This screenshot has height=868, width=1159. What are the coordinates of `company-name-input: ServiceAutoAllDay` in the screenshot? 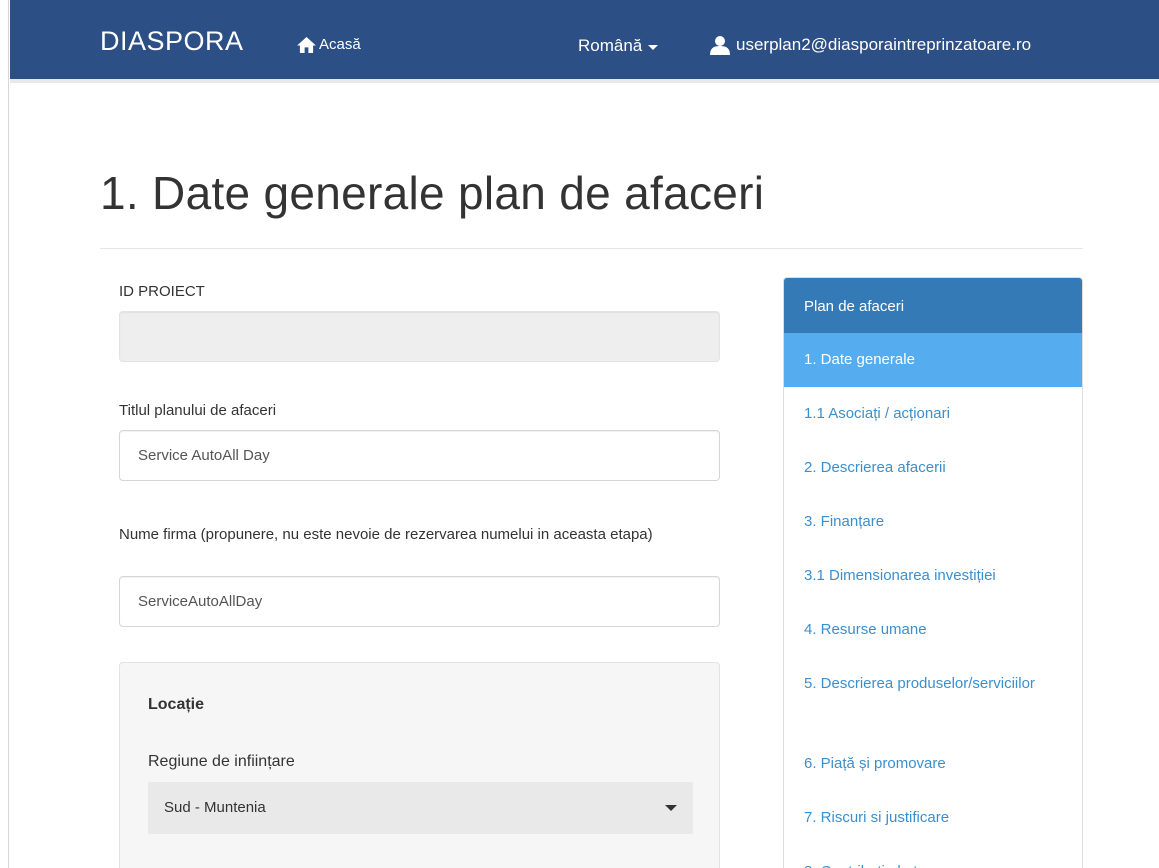 It's located at (419, 601).